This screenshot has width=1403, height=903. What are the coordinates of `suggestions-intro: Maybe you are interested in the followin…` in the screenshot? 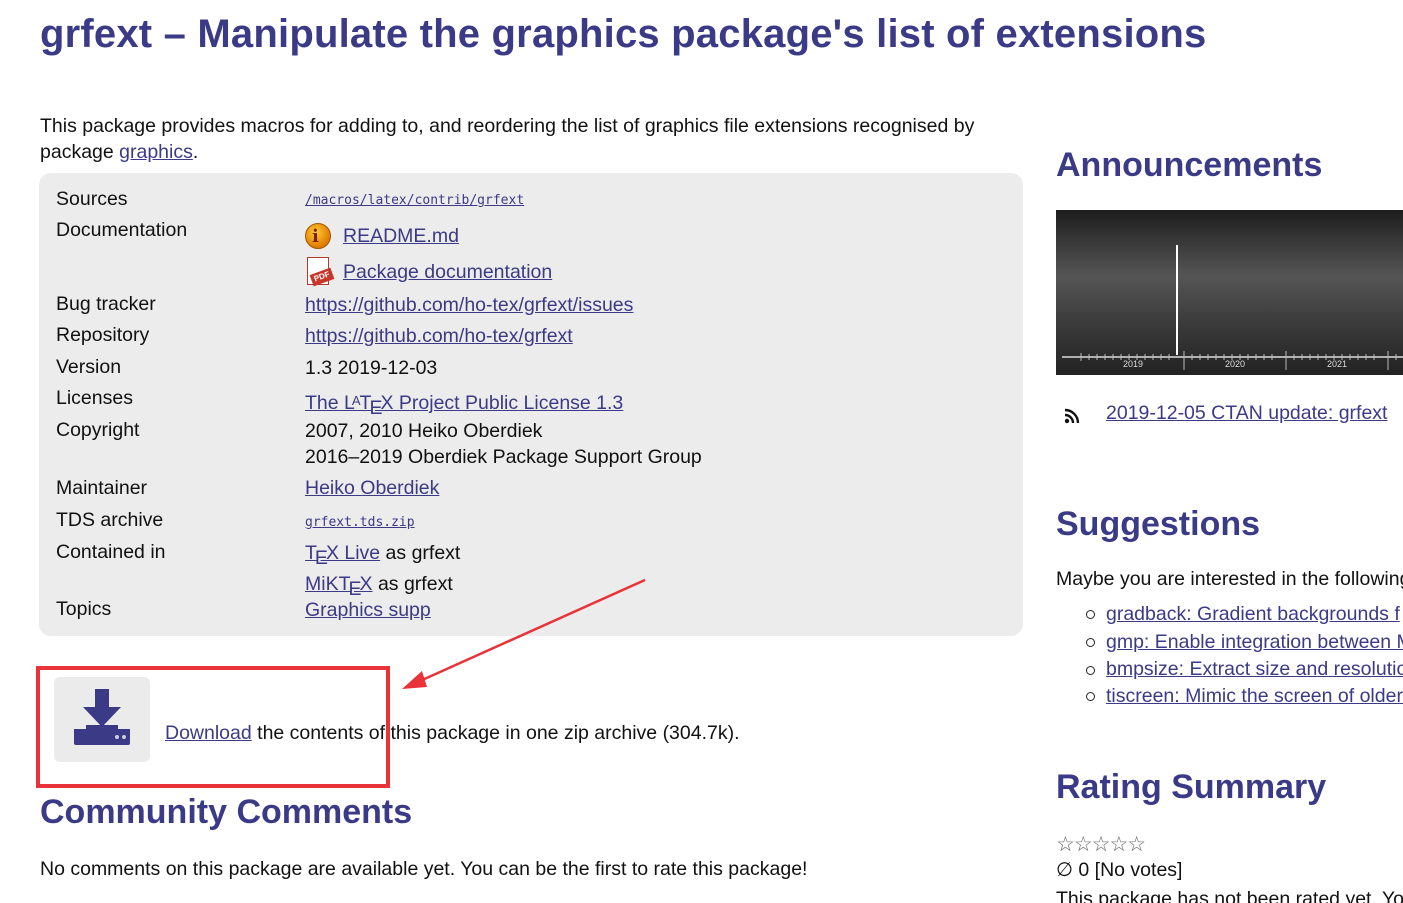 It's located at (1229, 579).